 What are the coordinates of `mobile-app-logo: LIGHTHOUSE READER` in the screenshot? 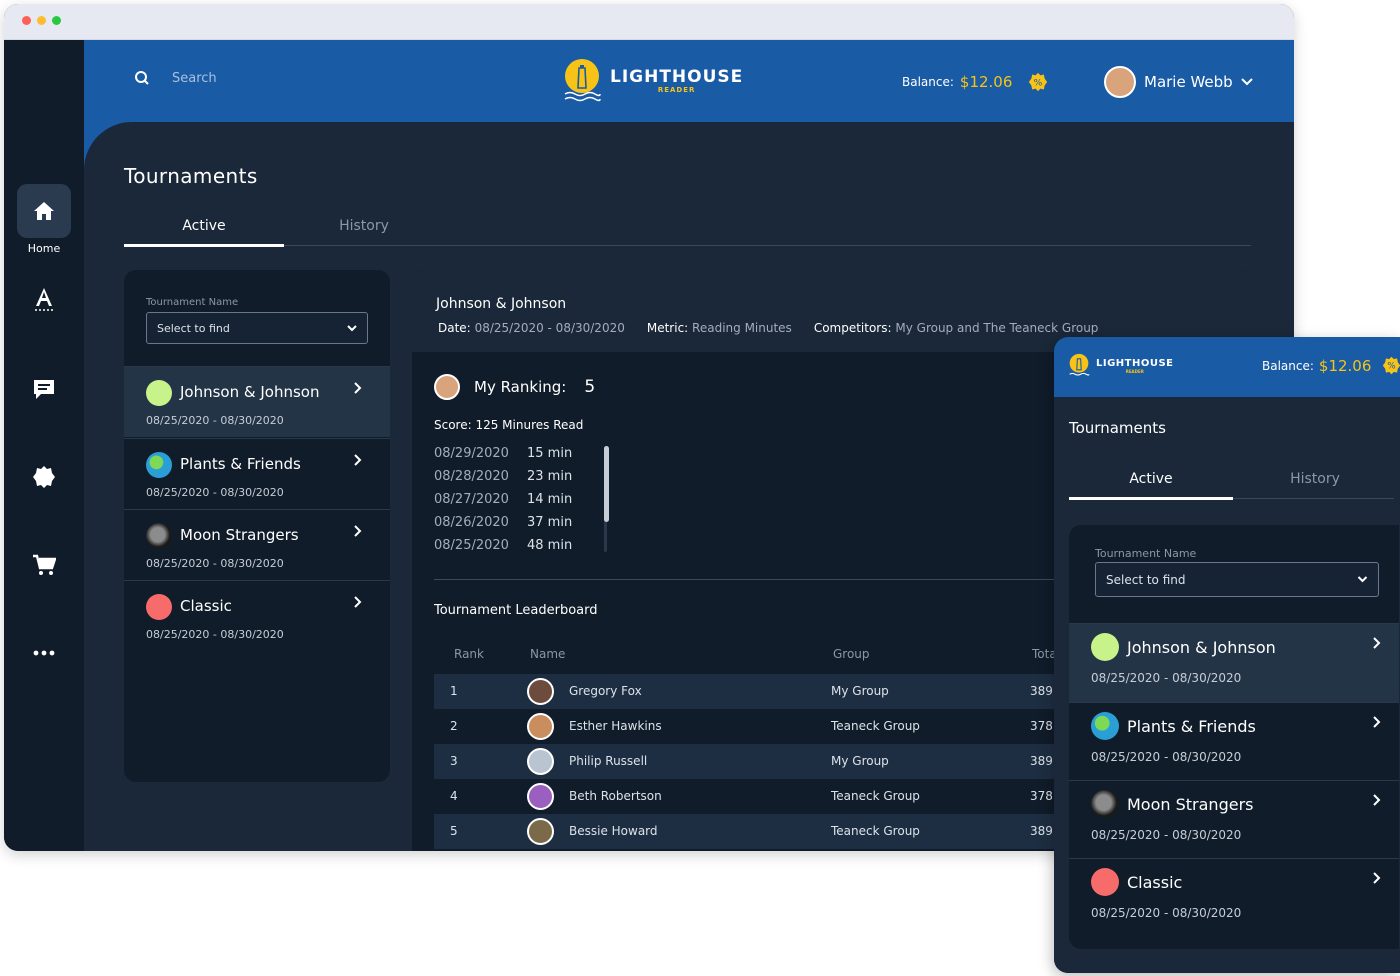 It's located at (1121, 366).